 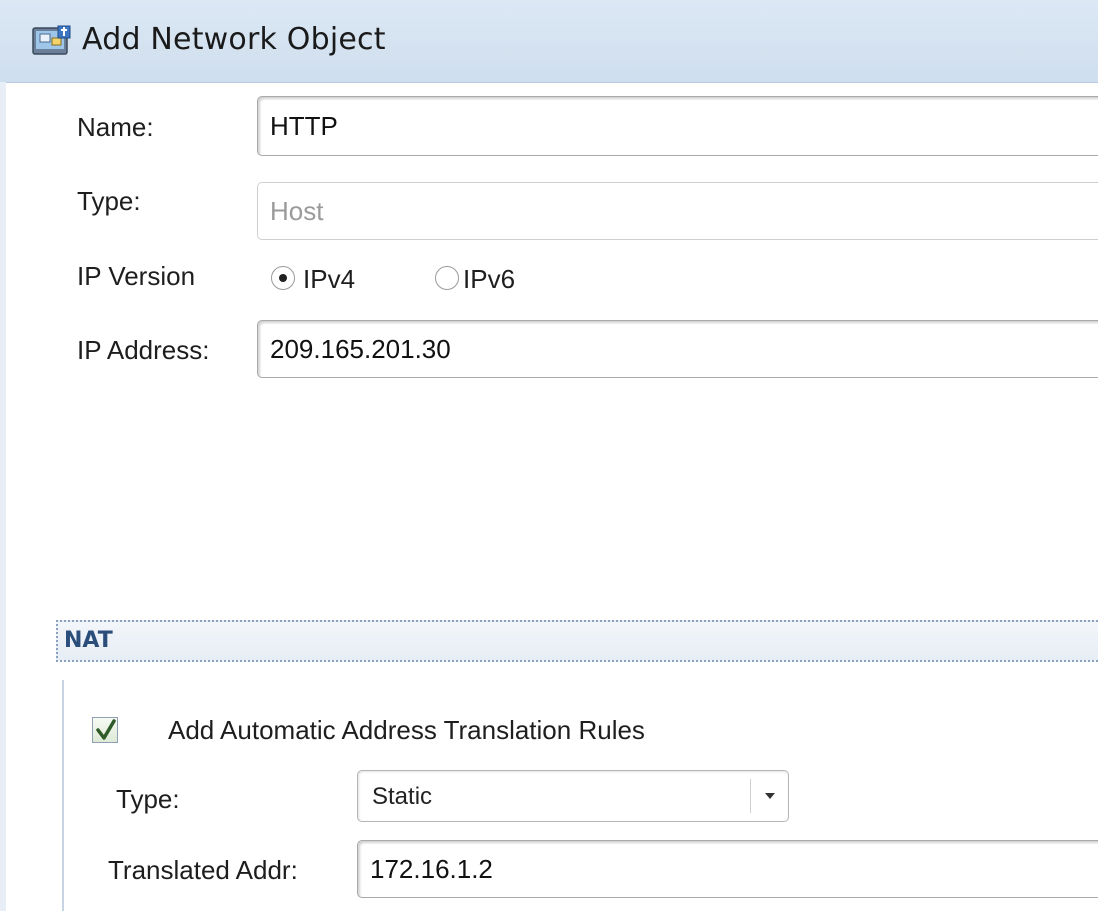 What do you see at coordinates (109, 201) in the screenshot?
I see `type-label: Type:` at bounding box center [109, 201].